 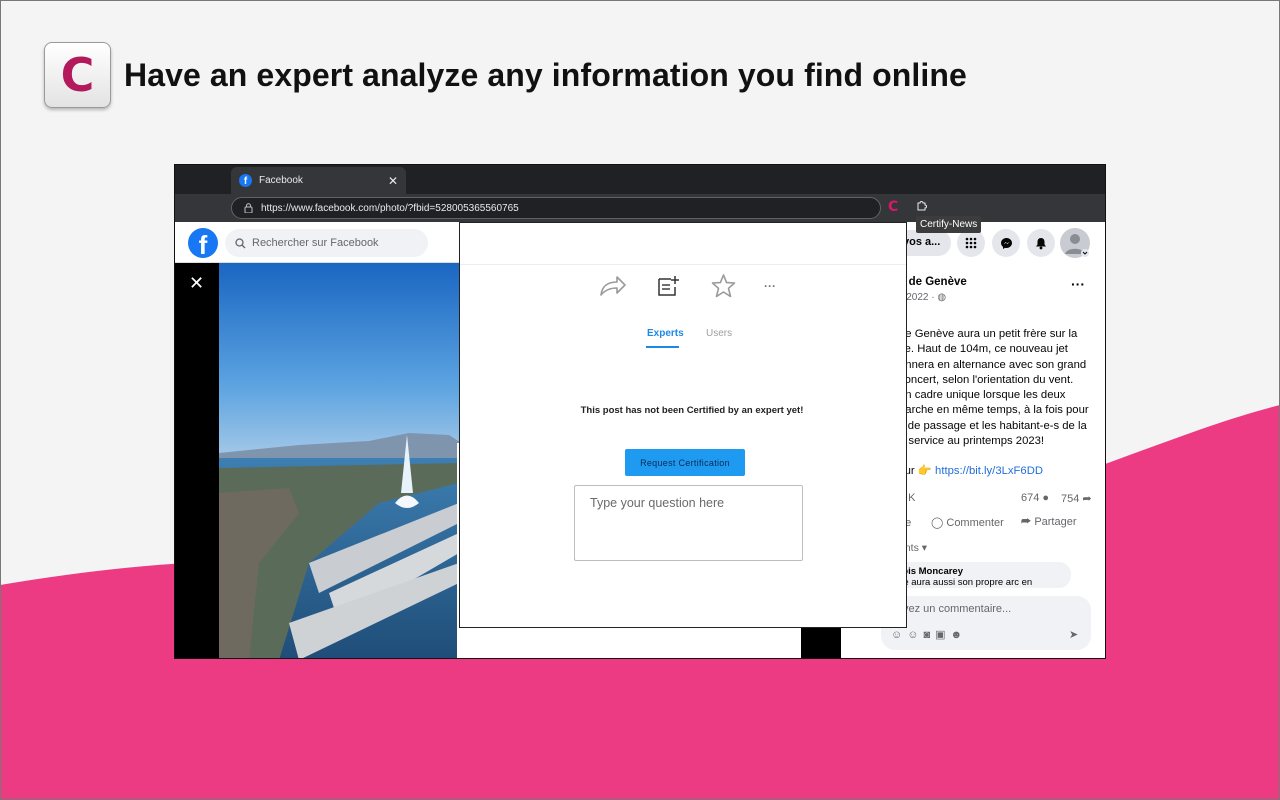 What do you see at coordinates (683, 264) in the screenshot?
I see `panel-divider` at bounding box center [683, 264].